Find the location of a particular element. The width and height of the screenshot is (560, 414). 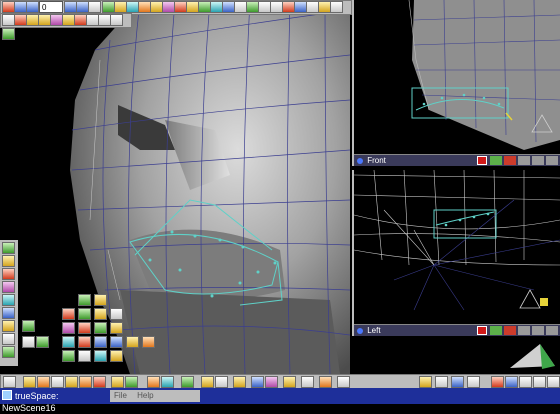

head-mesh-left is located at coordinates (457, 240).